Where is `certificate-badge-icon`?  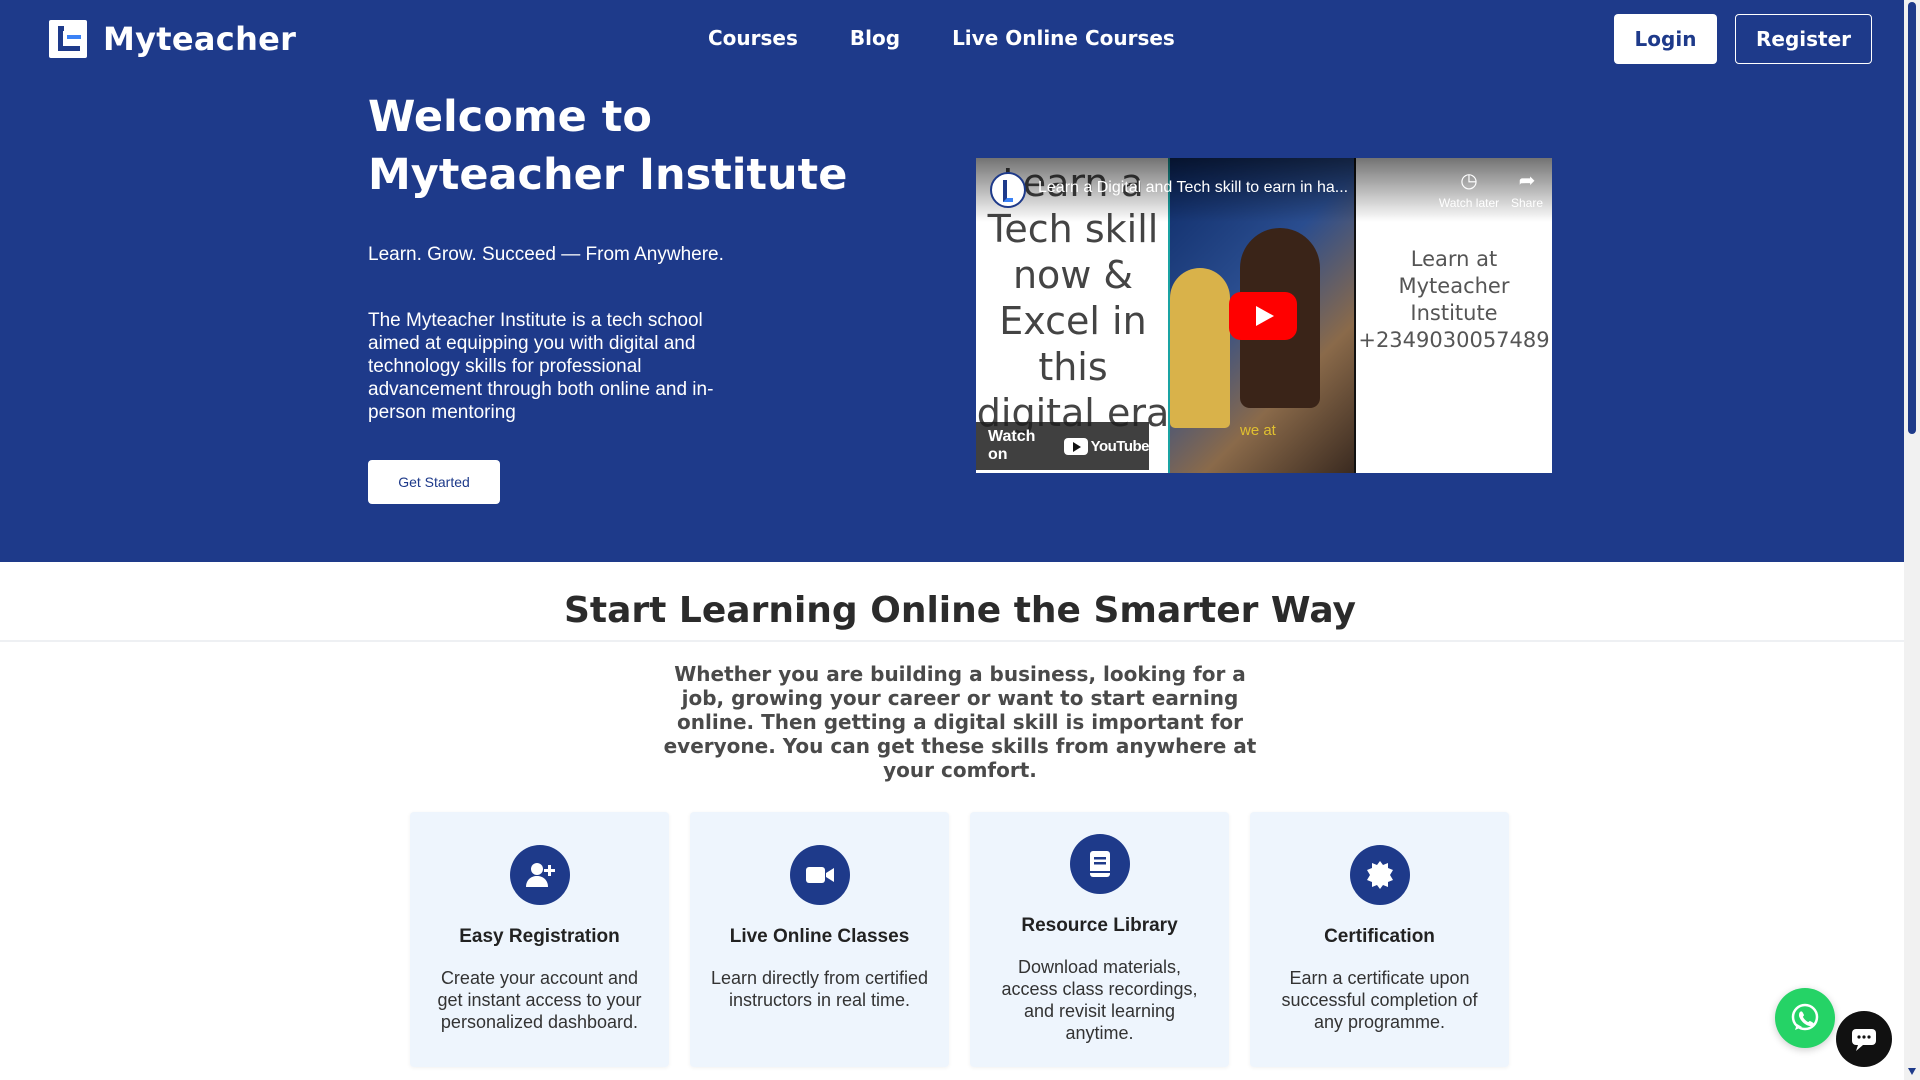
certificate-badge-icon is located at coordinates (1380, 875).